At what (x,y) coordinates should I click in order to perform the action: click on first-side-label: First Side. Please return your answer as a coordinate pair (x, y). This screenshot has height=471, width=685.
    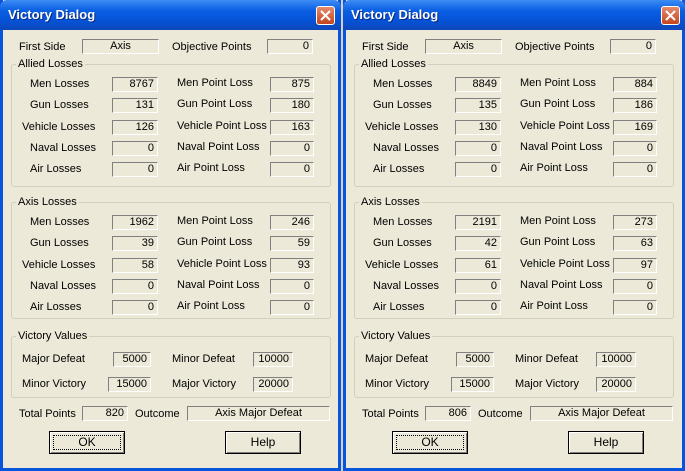
    Looking at the image, I should click on (385, 47).